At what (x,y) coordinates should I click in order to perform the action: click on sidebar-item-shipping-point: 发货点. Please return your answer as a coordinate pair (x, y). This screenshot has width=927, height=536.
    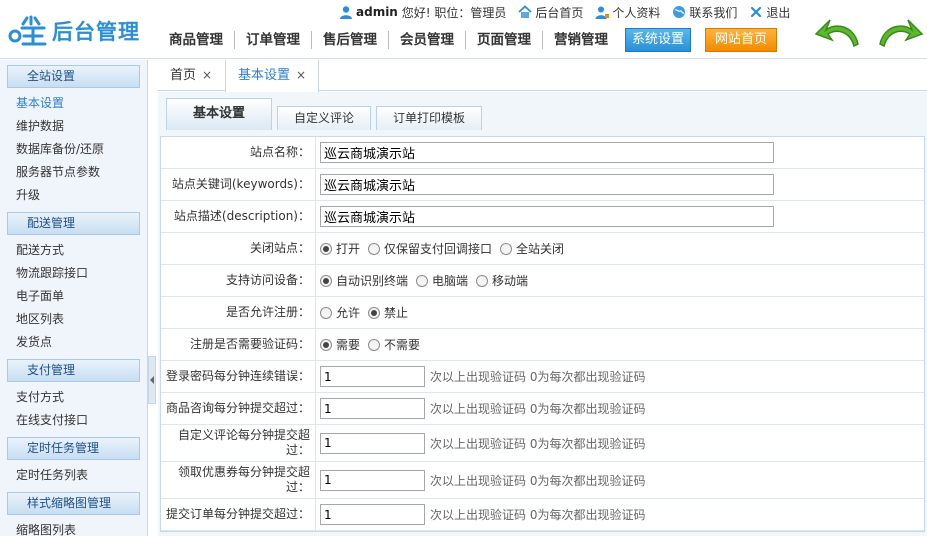
    Looking at the image, I should click on (73, 342).